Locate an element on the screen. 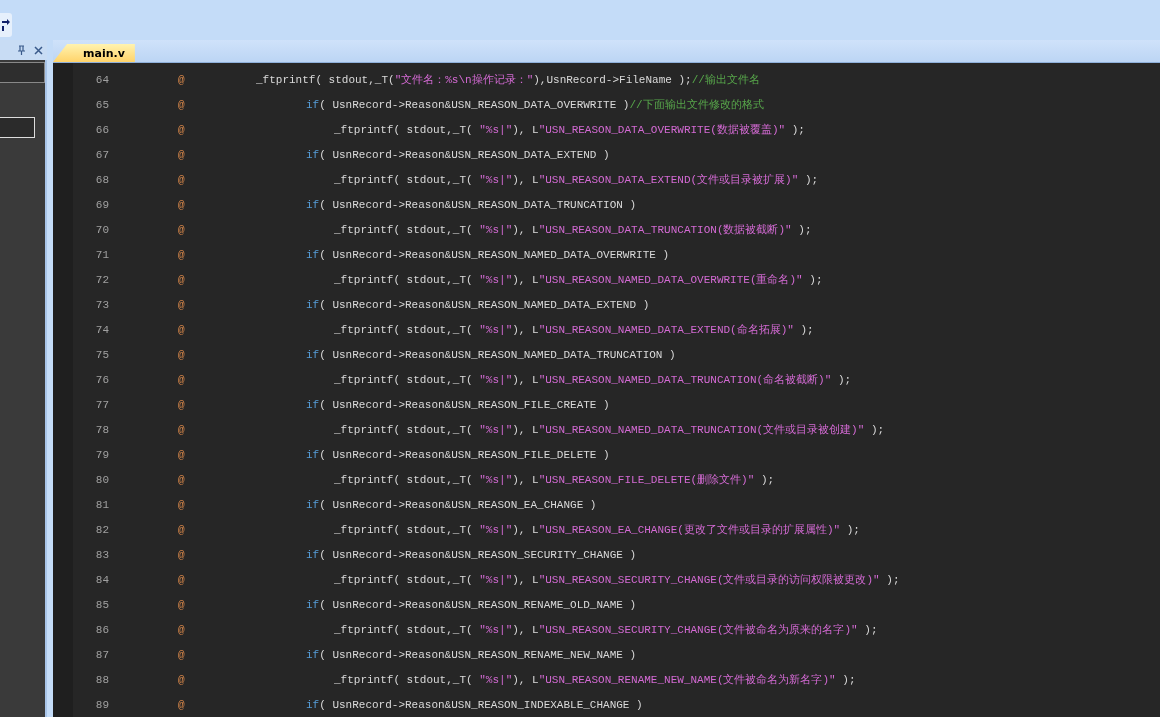  code-line: _ftprintf( stdout,_T("文件名：%s\n操作记录："),UsnRecord->FileName );//输出文件名 is located at coordinates (508, 80).